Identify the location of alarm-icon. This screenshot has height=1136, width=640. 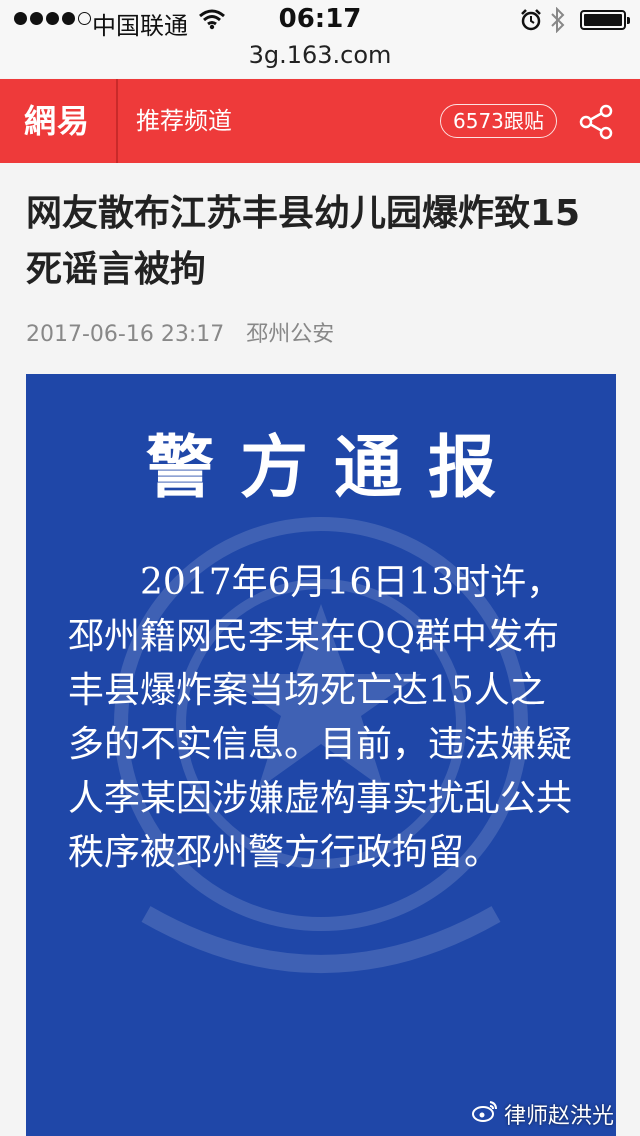
(531, 22).